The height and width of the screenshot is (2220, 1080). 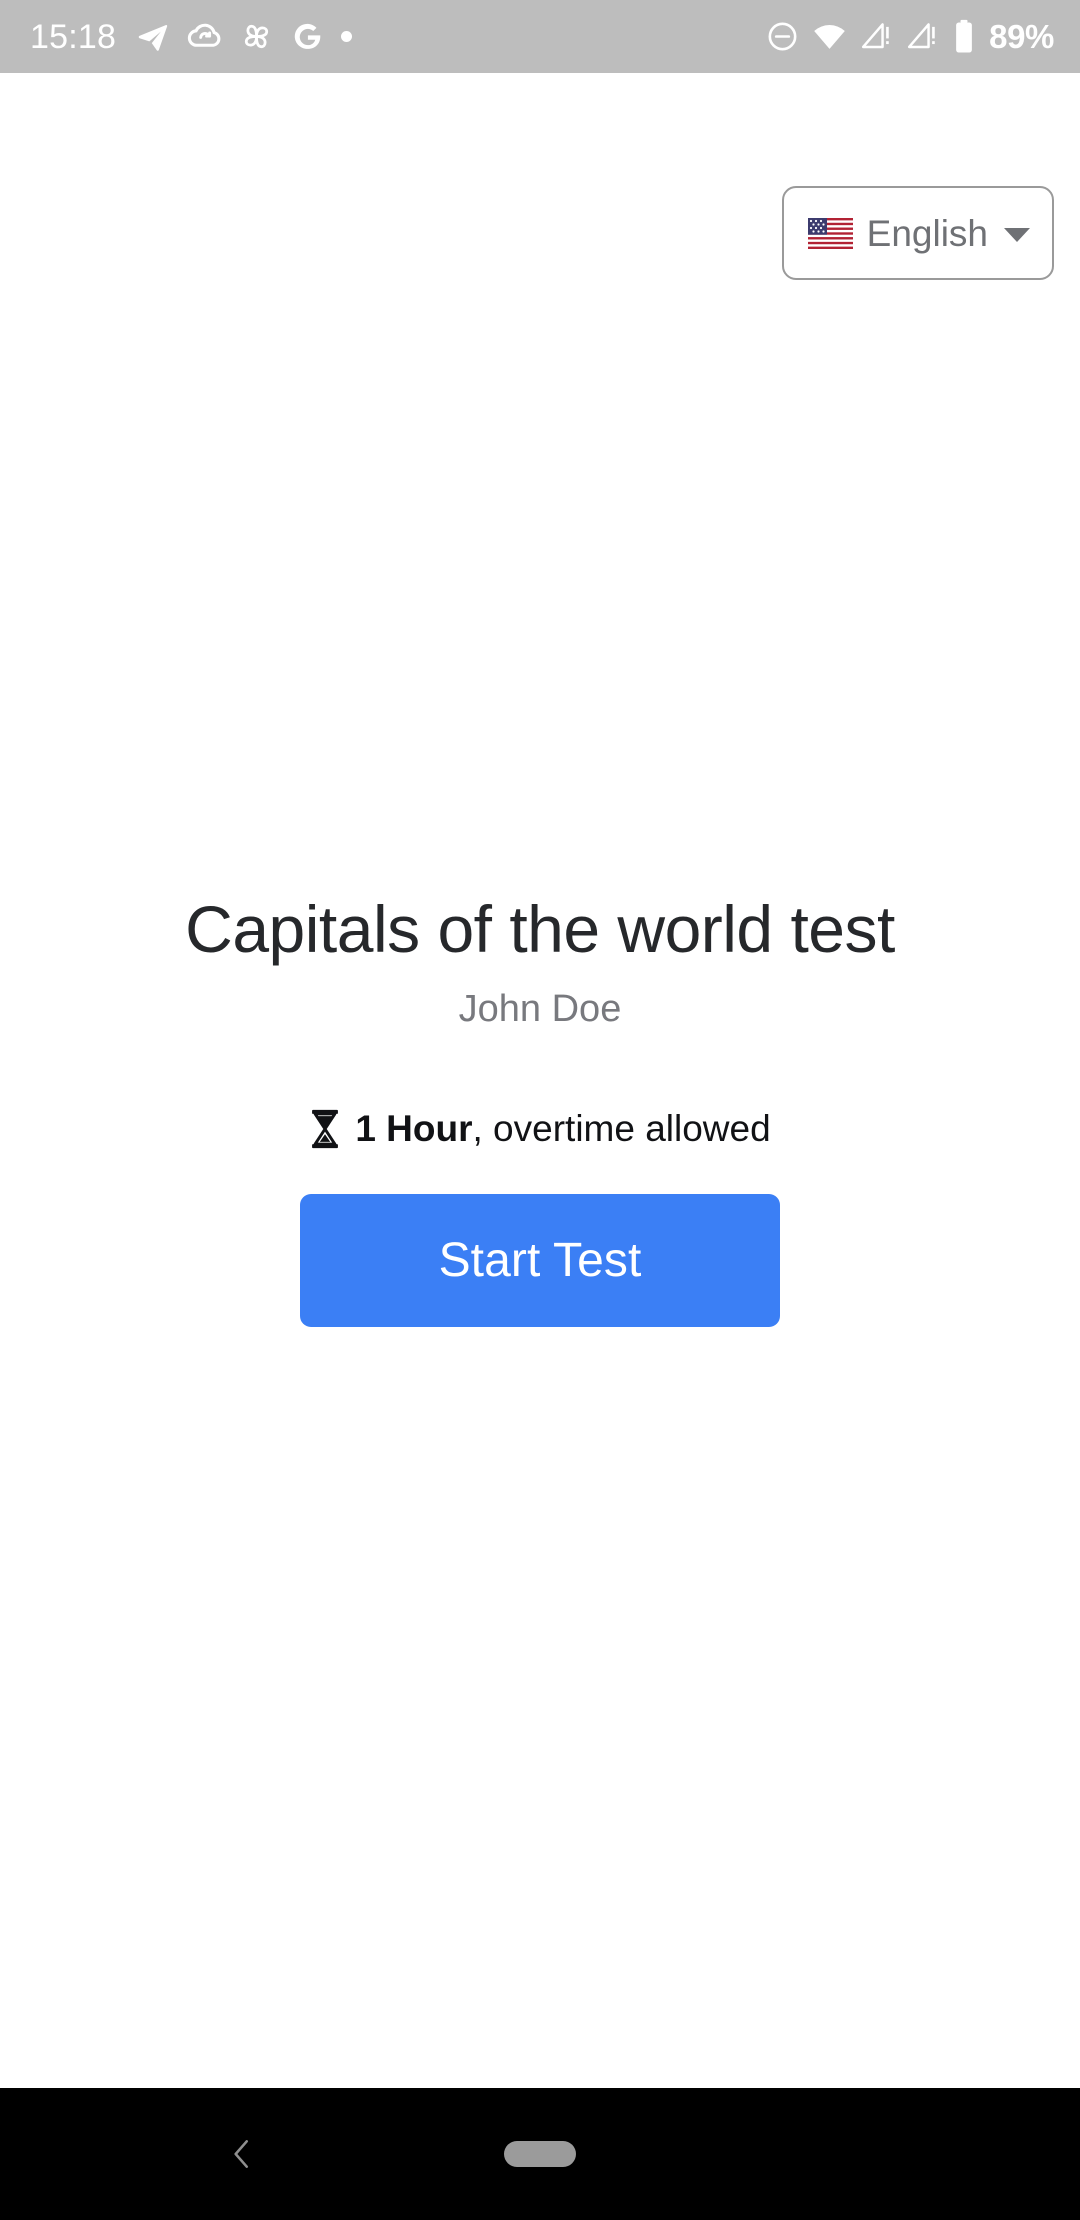 What do you see at coordinates (540, 36) in the screenshot?
I see `status-bar: 15:18 89%` at bounding box center [540, 36].